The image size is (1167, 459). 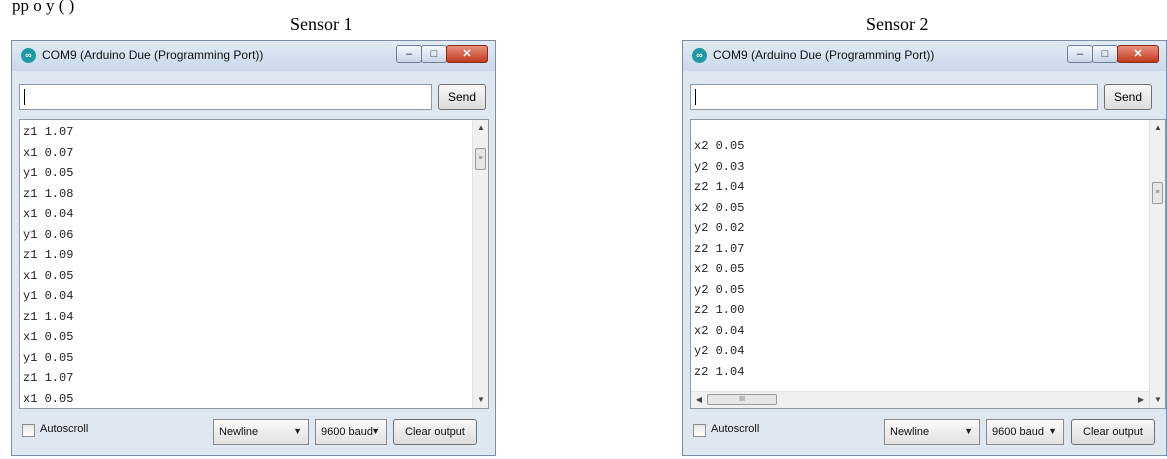 What do you see at coordinates (699, 400) in the screenshot?
I see `scroll-left-icon: ◀` at bounding box center [699, 400].